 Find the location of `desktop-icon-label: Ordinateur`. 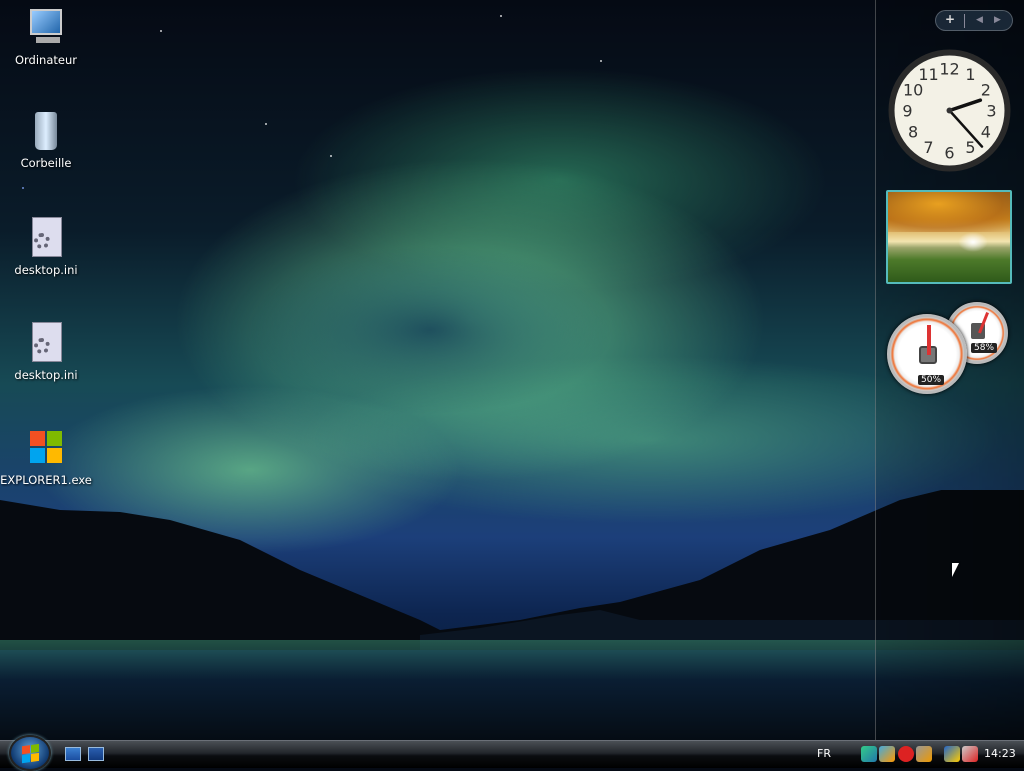

desktop-icon-label: Ordinateur is located at coordinates (45, 60).